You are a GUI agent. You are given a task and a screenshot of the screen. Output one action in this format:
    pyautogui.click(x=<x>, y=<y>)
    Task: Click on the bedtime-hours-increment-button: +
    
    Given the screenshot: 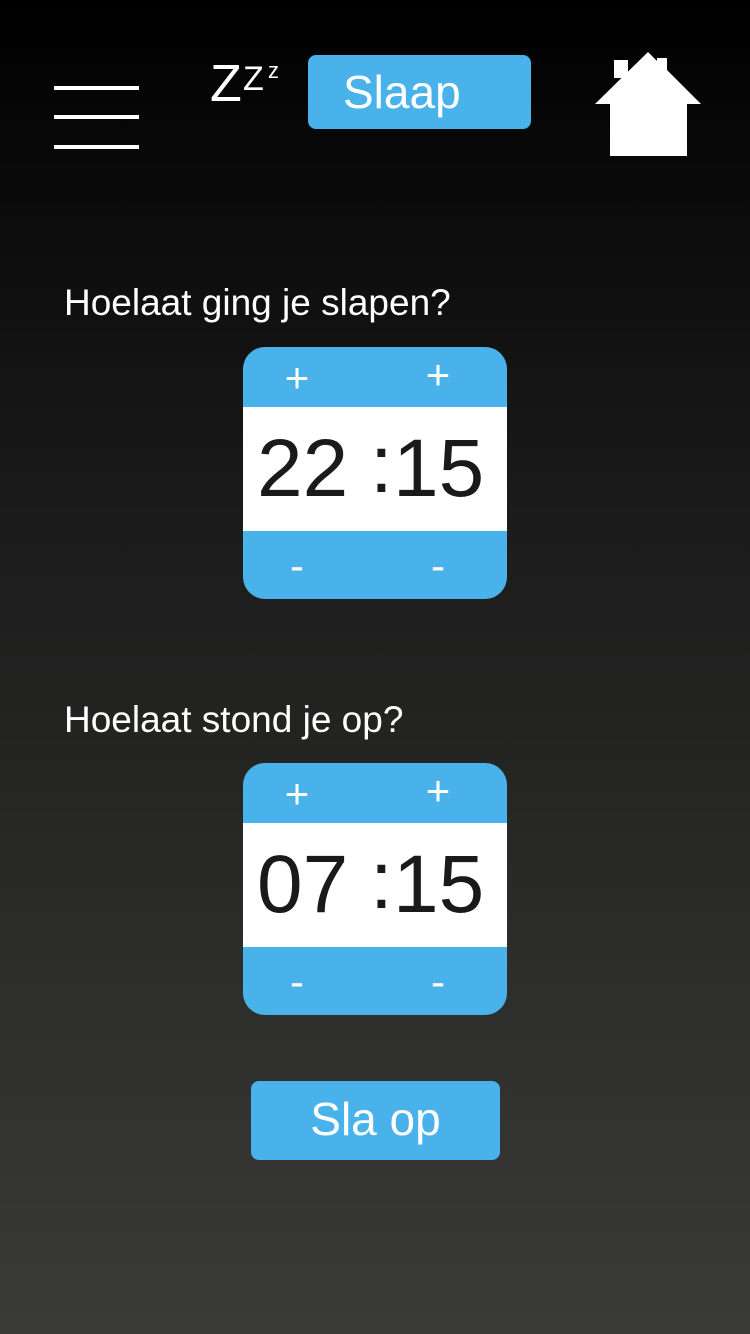 What is the action you would take?
    pyautogui.click(x=297, y=378)
    